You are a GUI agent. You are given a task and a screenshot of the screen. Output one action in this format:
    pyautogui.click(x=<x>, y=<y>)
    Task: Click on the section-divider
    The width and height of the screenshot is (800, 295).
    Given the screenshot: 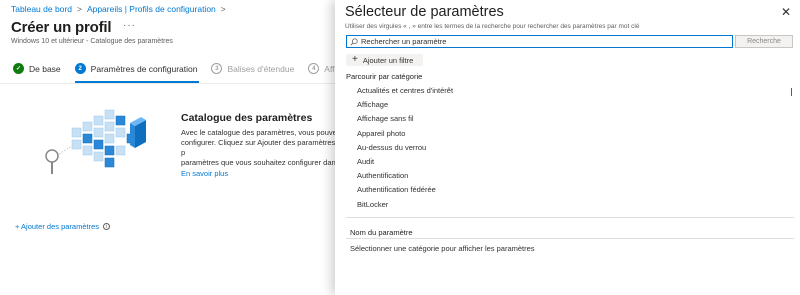 What is the action you would take?
    pyautogui.click(x=570, y=217)
    